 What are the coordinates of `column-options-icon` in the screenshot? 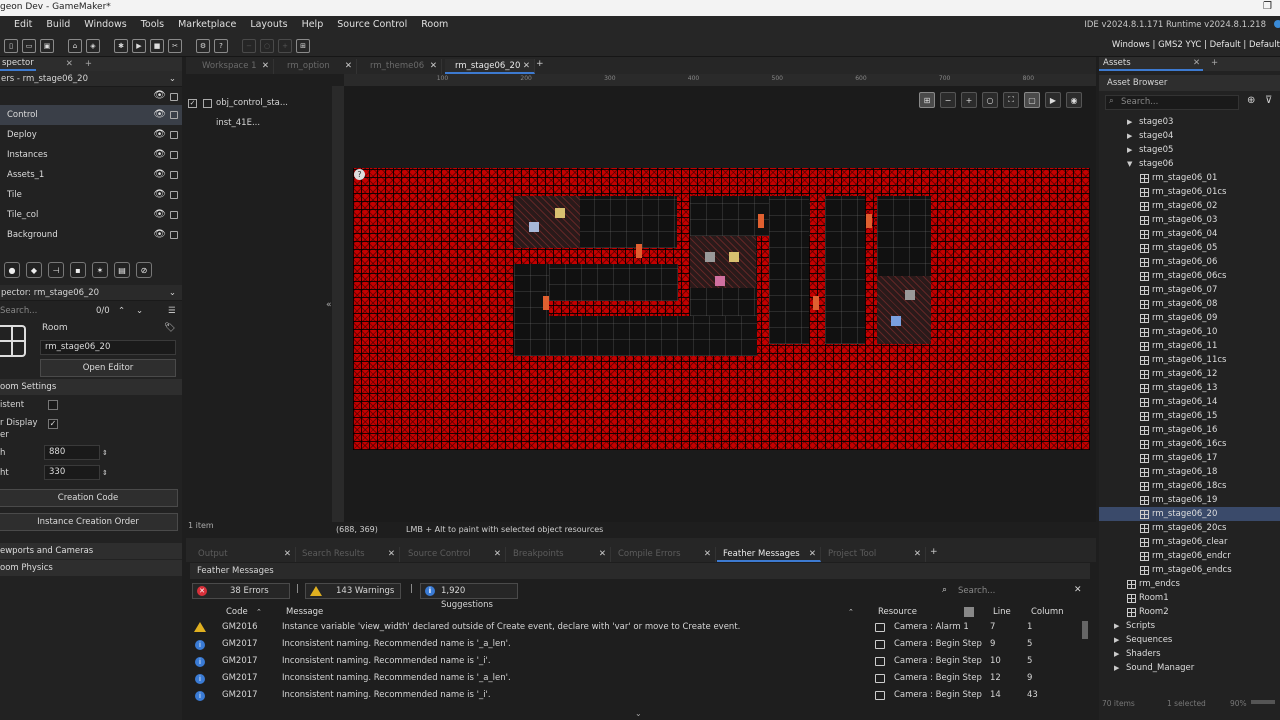 It's located at (969, 612).